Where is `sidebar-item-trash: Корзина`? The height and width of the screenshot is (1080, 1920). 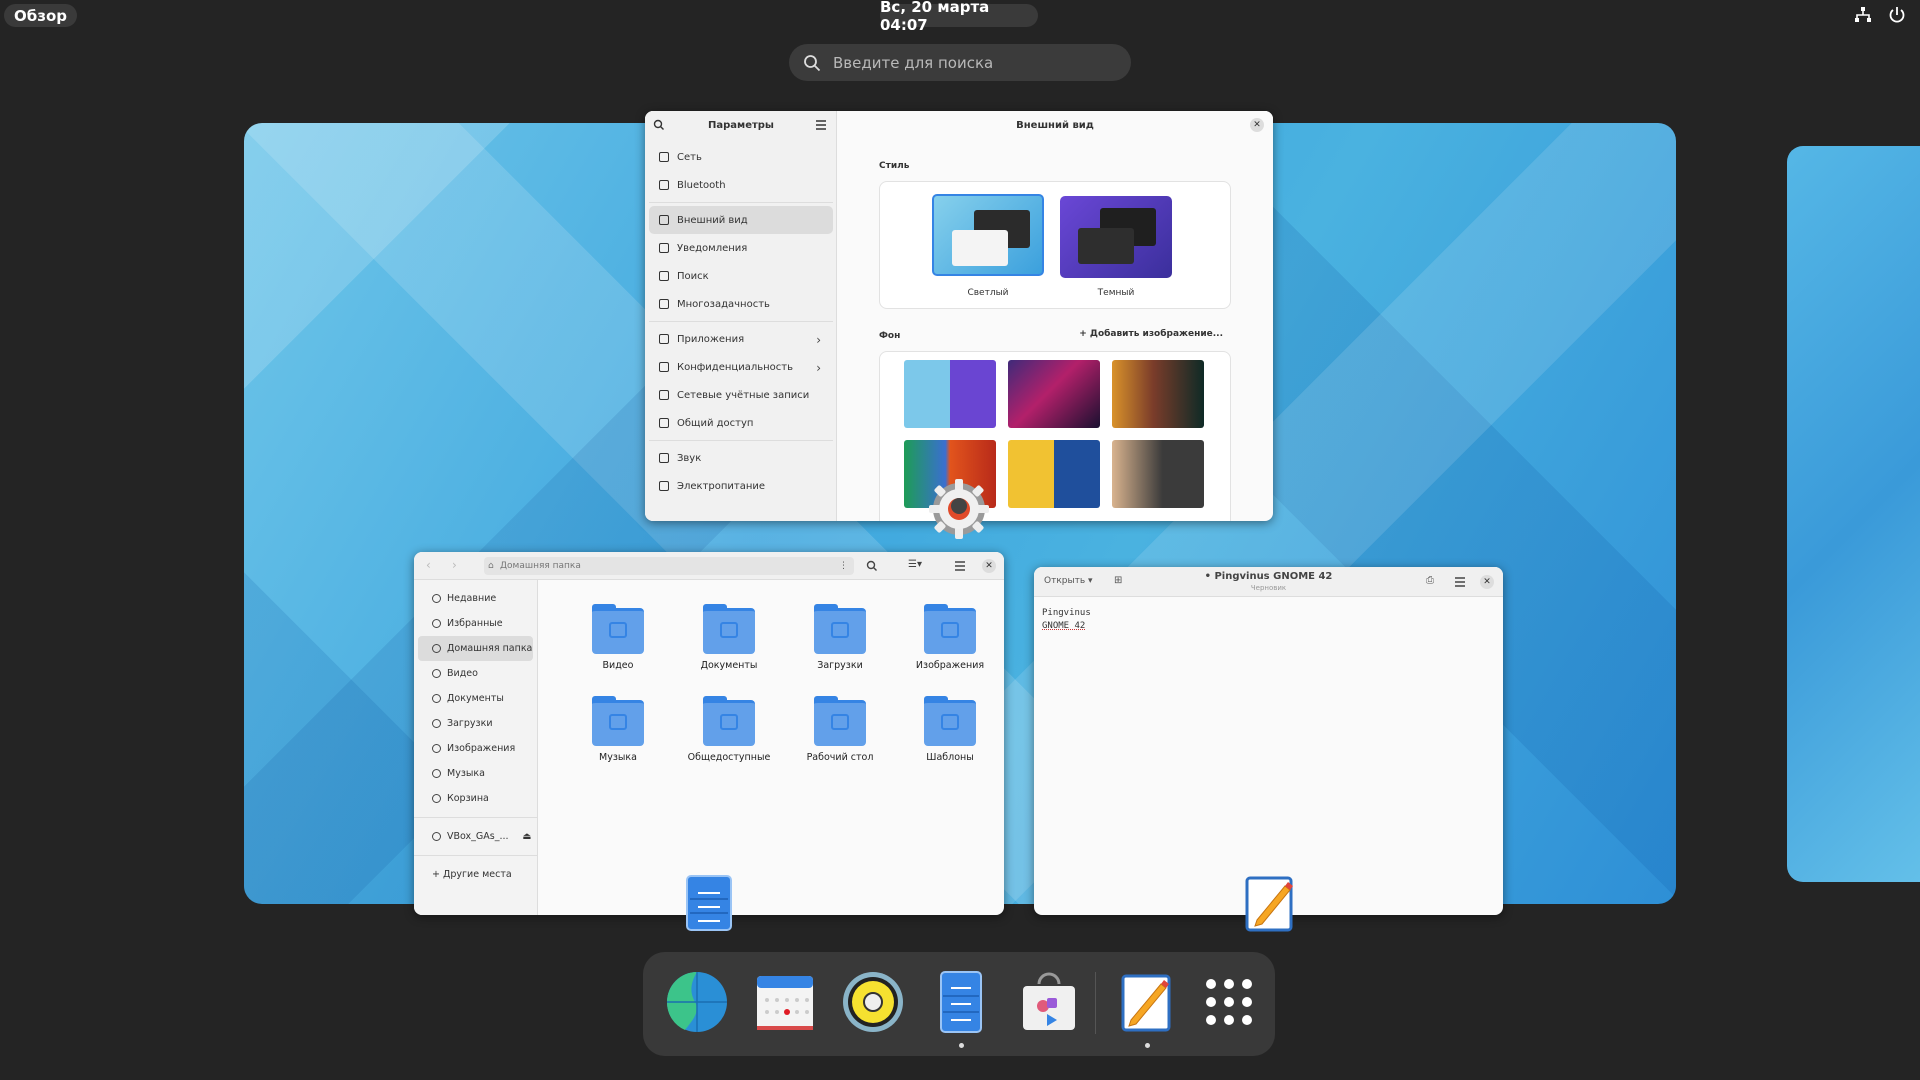
sidebar-item-trash: Корзина is located at coordinates (475, 798).